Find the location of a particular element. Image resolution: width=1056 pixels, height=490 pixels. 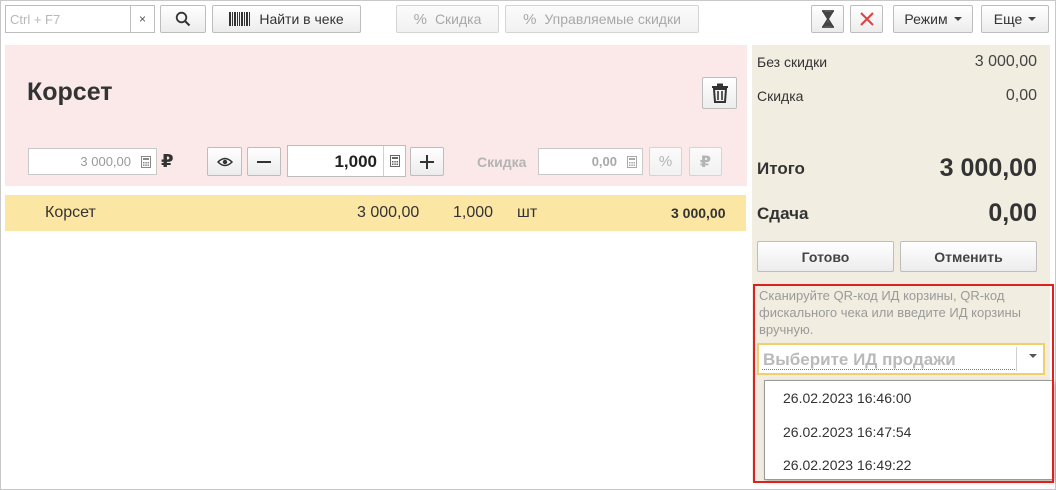

discount-total-value: 0,00 is located at coordinates (1021, 95).